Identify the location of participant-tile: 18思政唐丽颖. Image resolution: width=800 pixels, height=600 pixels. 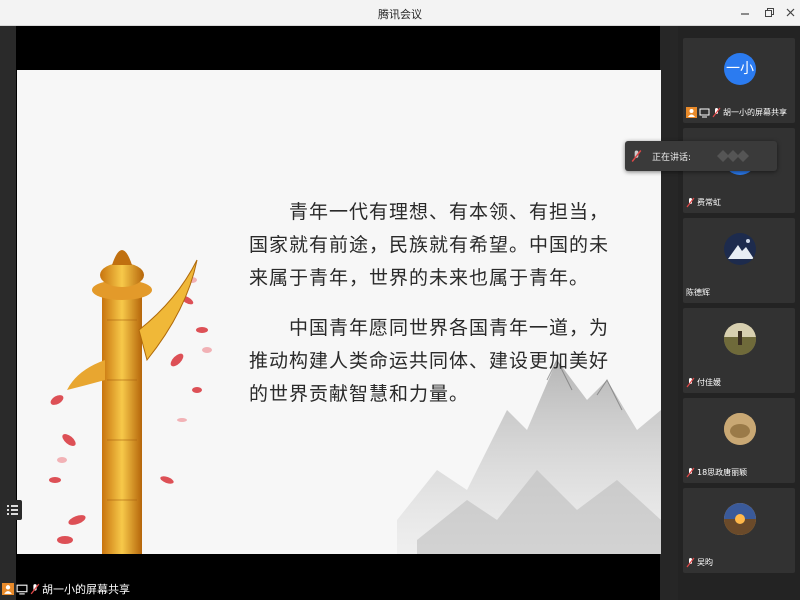
(739, 440).